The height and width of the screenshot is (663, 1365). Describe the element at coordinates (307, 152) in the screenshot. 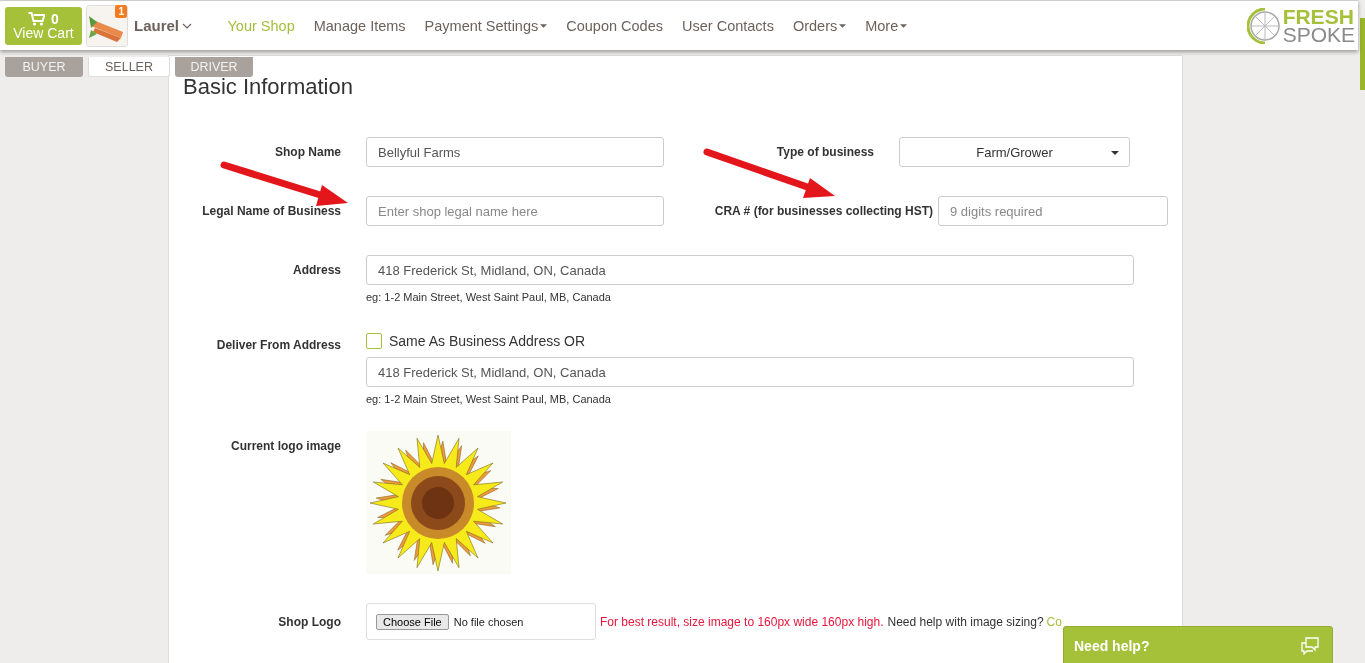

I see `field-label: Shop Name` at that location.